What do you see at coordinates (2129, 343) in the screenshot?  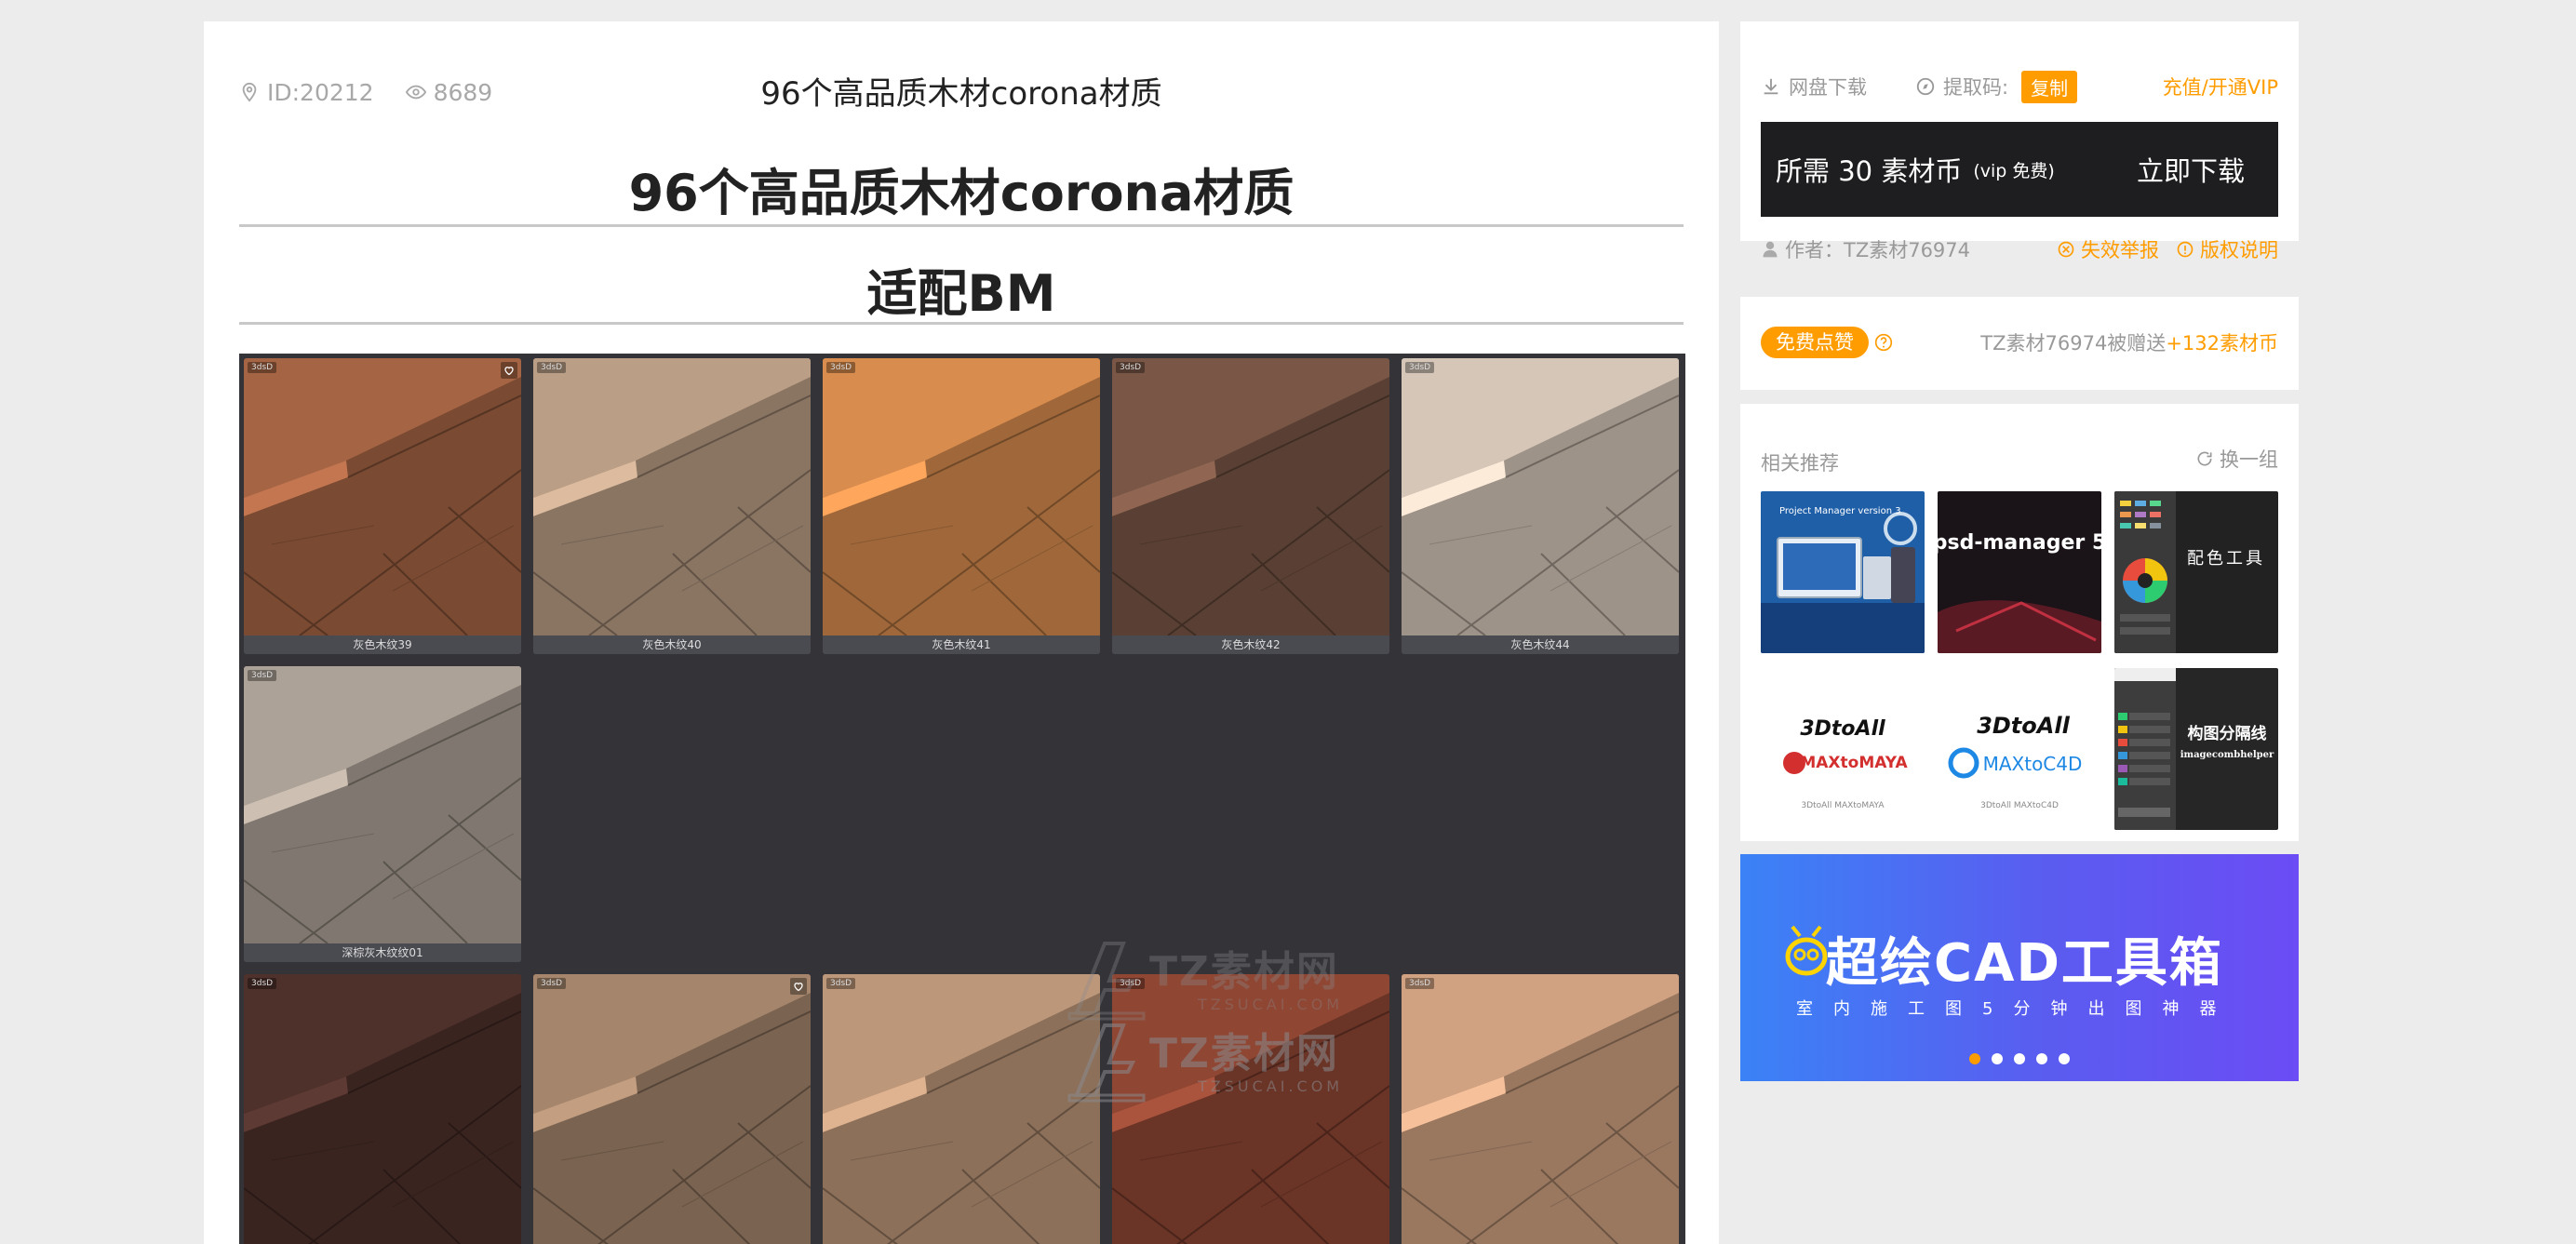 I see `gift-info: TZ素材76974被赠送+132素材币` at bounding box center [2129, 343].